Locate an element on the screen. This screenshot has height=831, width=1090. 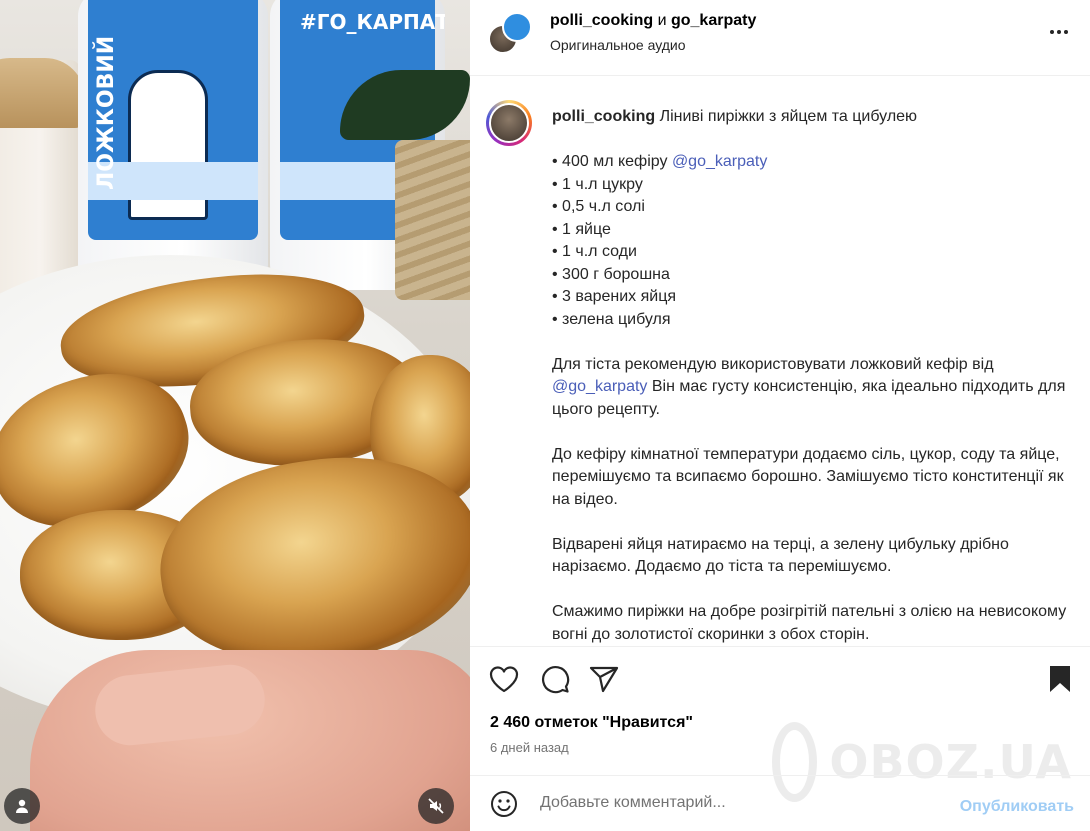
send-icon is located at coordinates (604, 679).